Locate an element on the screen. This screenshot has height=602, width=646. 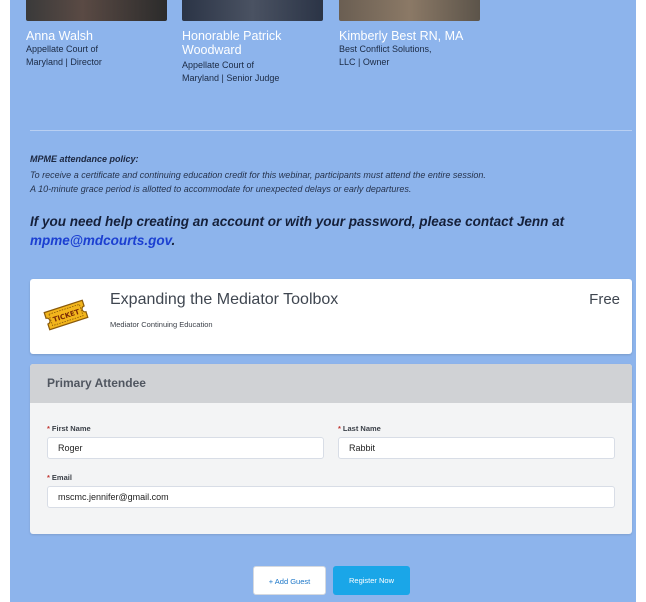
email-input: mscmc.jennifer@gmail.com is located at coordinates (331, 497).